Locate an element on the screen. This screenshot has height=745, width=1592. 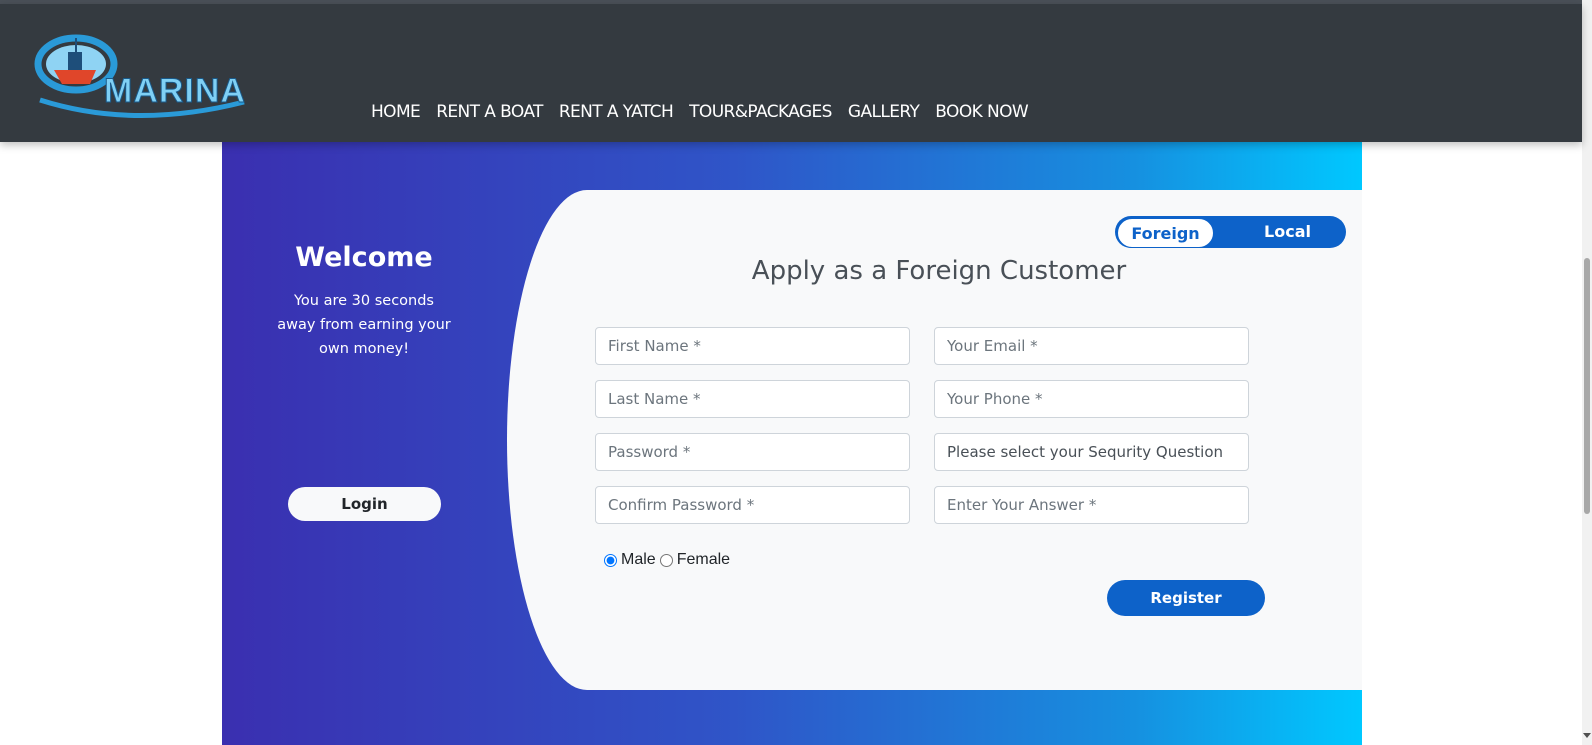
confirm-password-input is located at coordinates (752, 505).